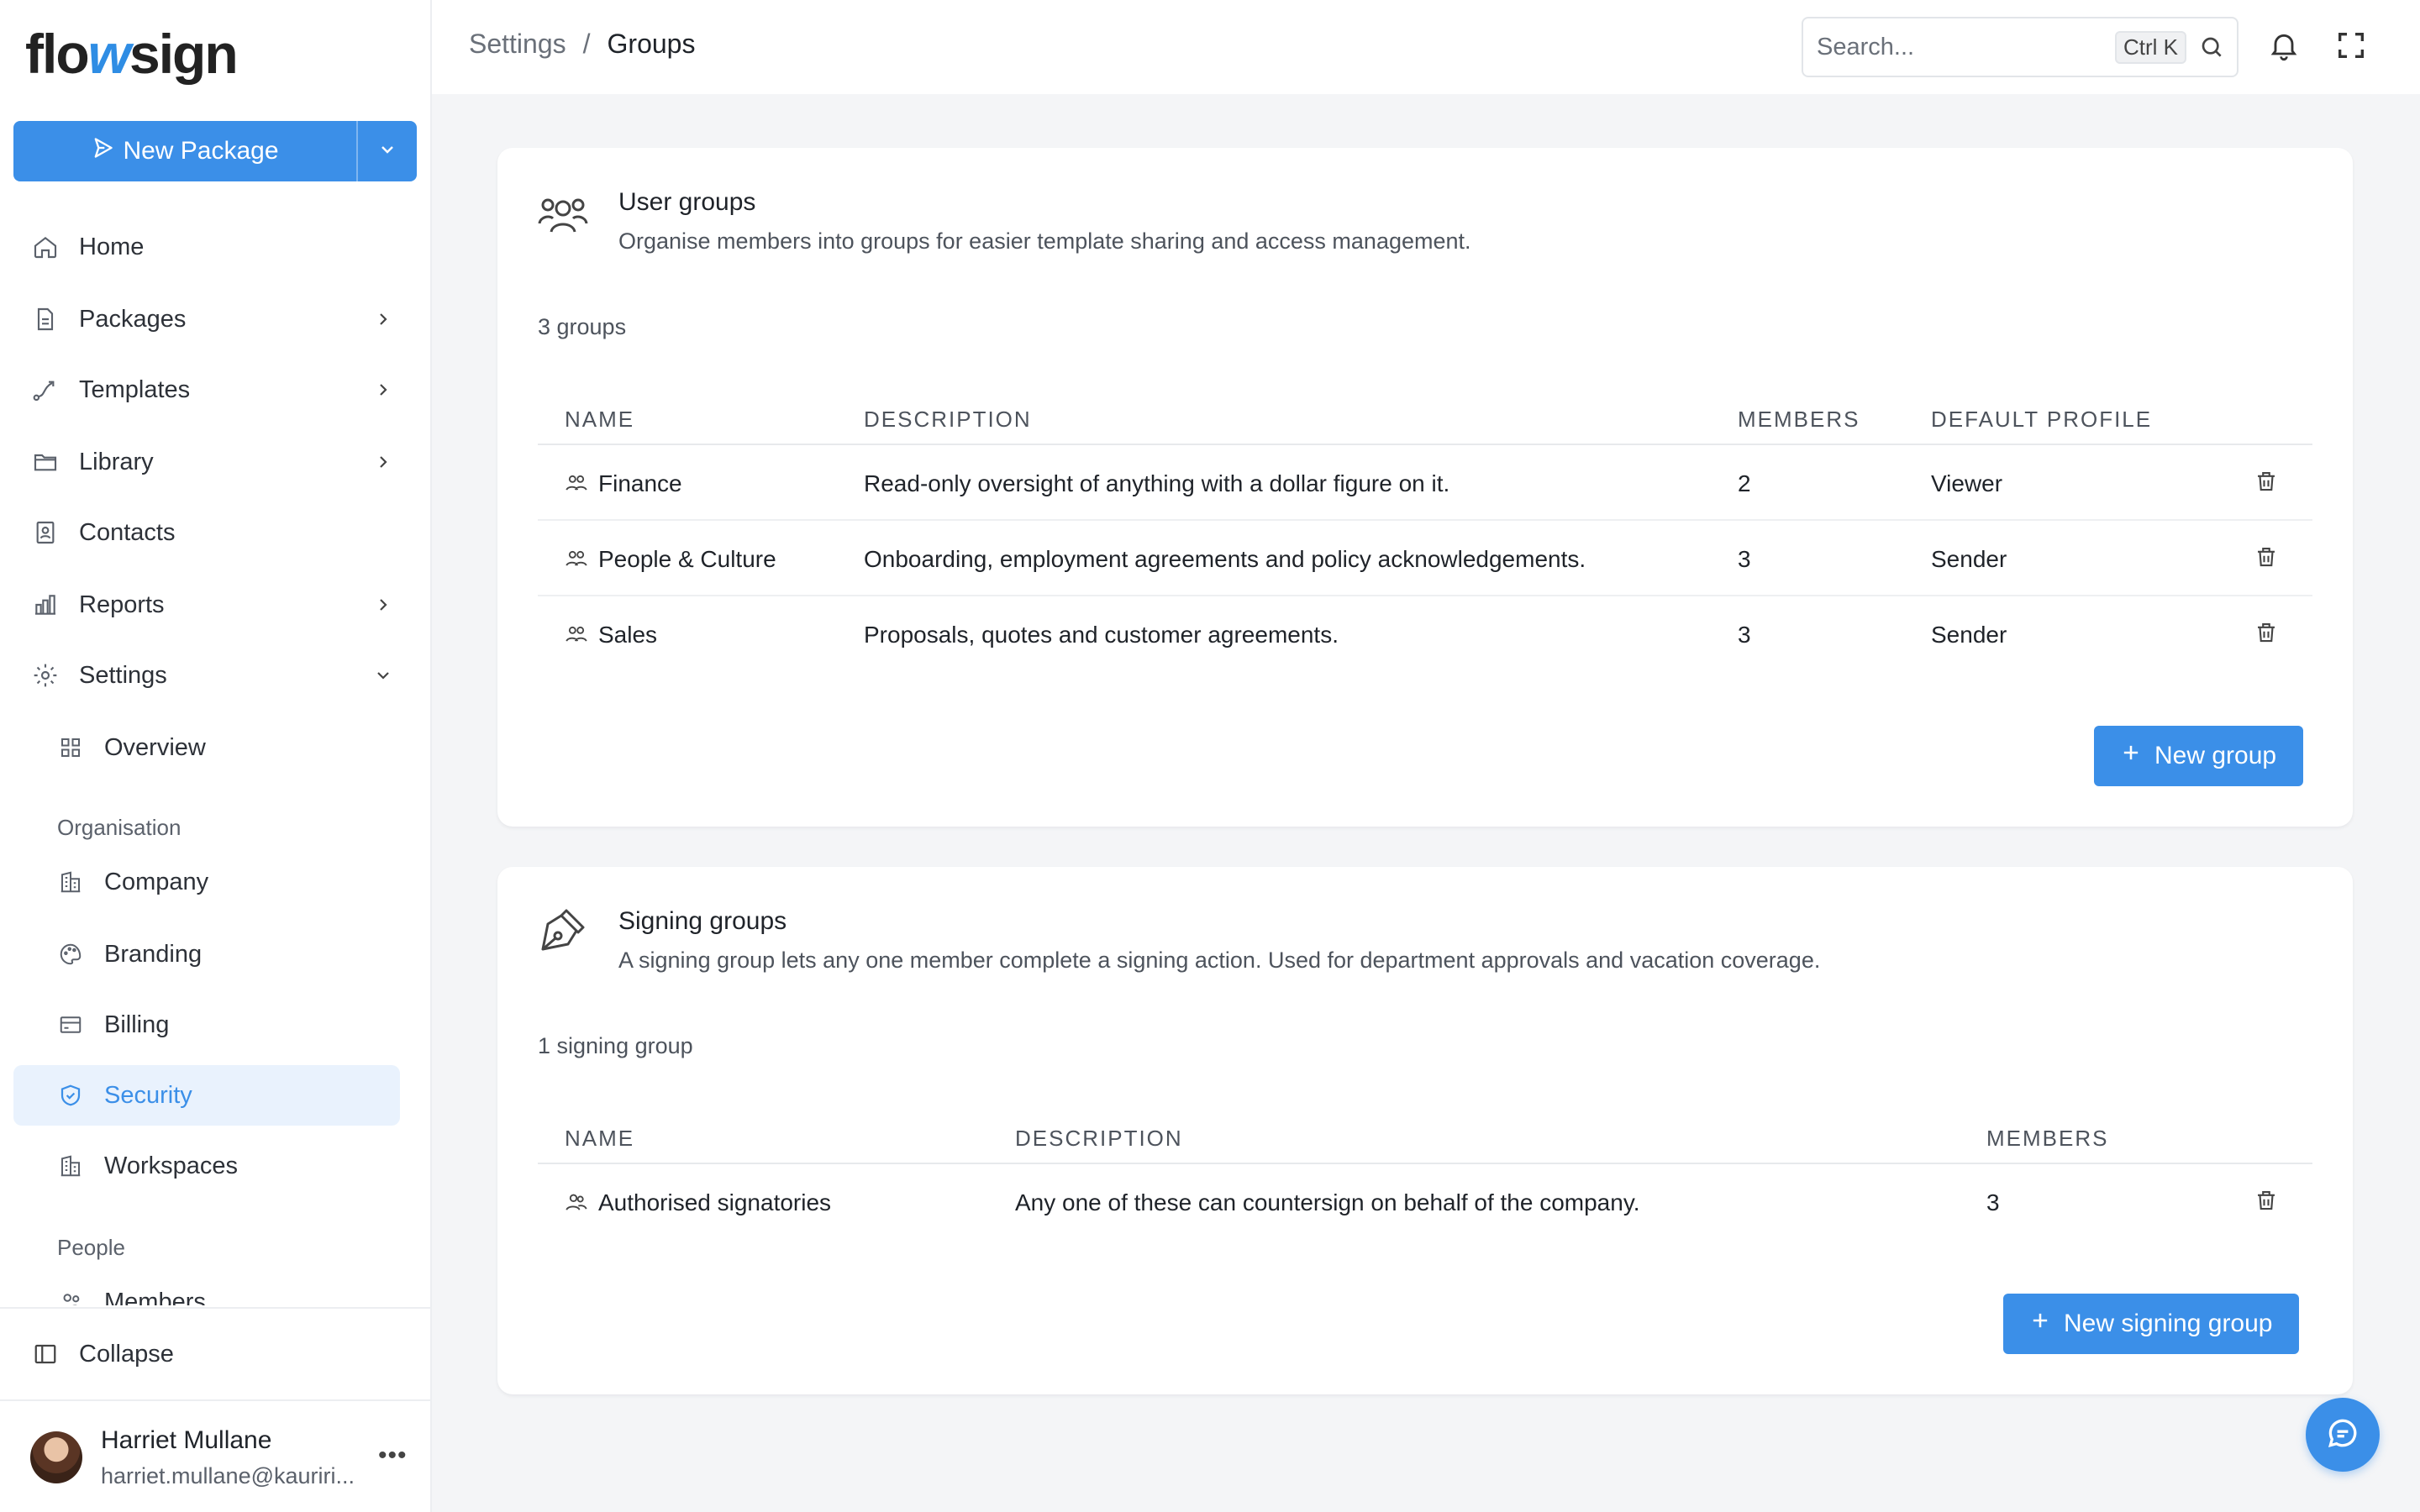 The image size is (2420, 1512). I want to click on user-name: Harriet Mullane, so click(187, 1440).